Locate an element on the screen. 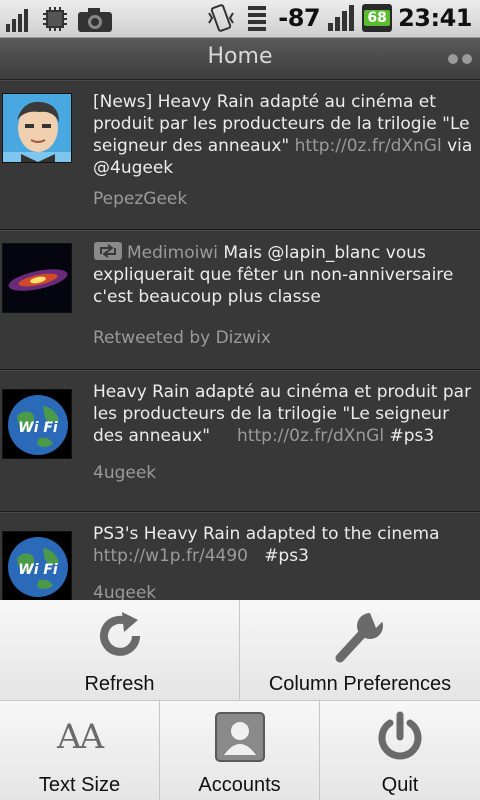 Image resolution: width=480 pixels, height=800 pixels. title-bar: Home is located at coordinates (240, 59).